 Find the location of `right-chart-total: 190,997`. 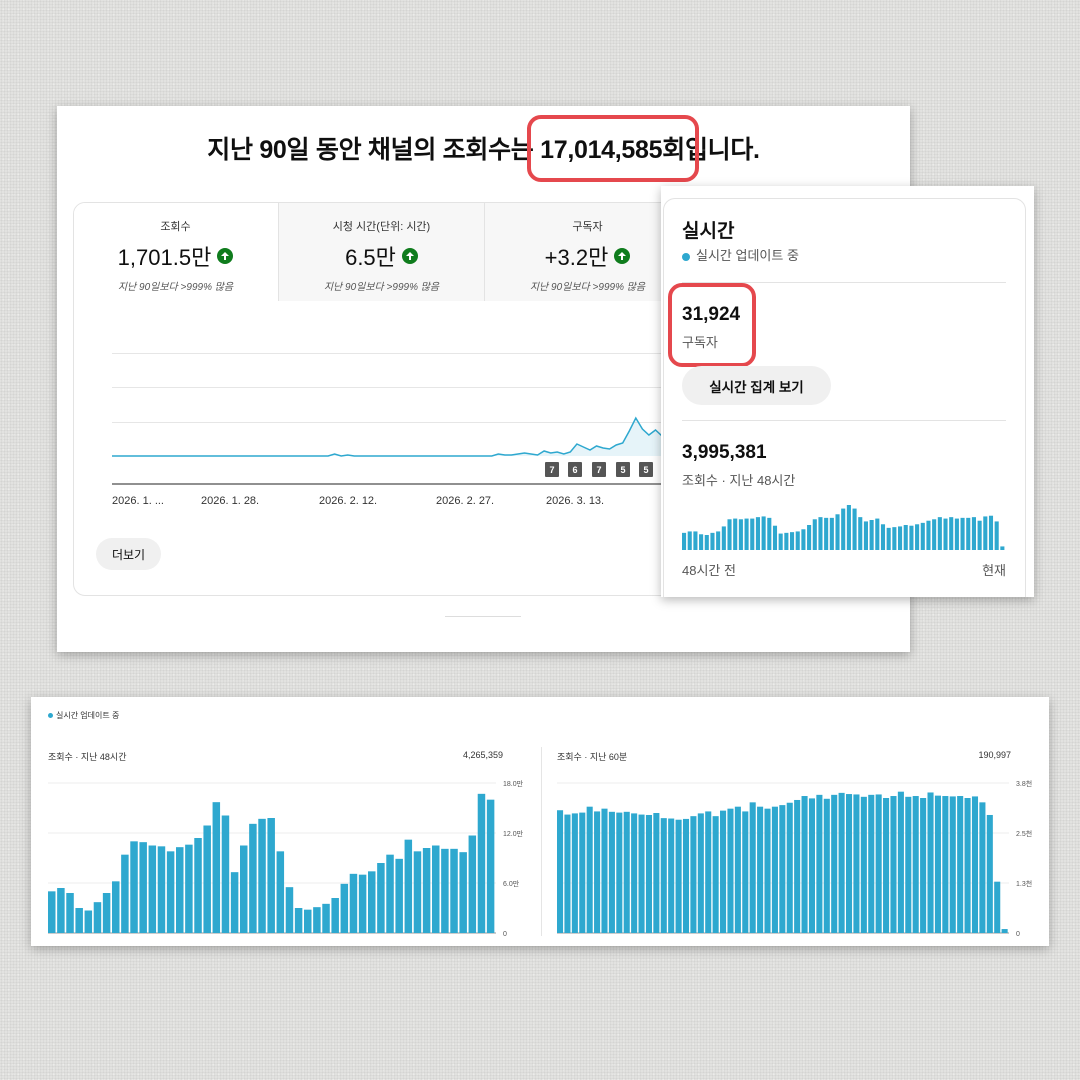

right-chart-total: 190,997 is located at coordinates (994, 755).